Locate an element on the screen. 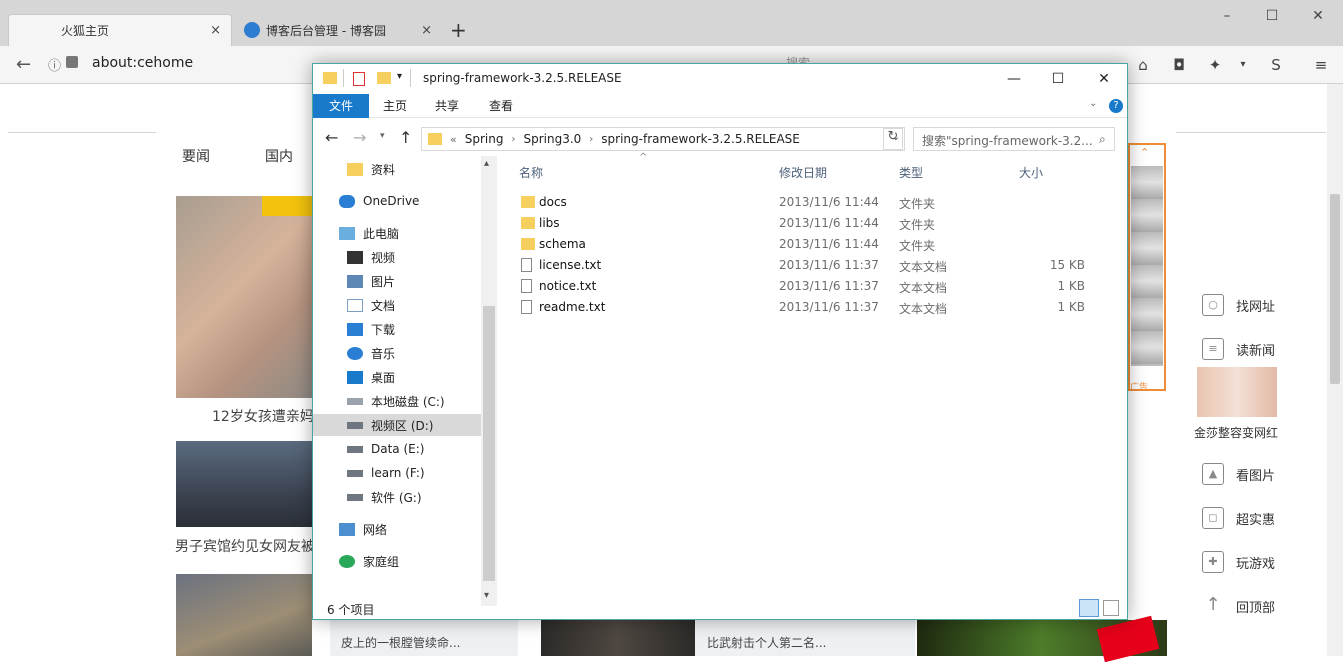  close-button: ✕ is located at coordinates (1104, 79).